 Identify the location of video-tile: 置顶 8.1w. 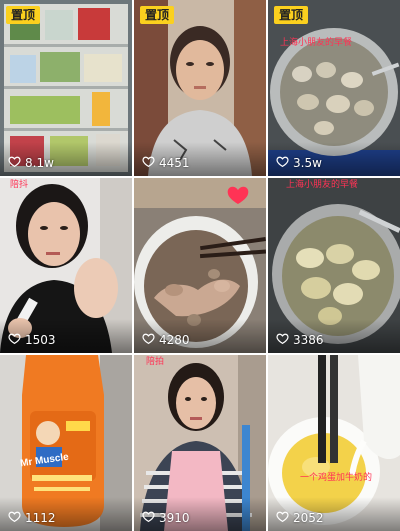
(66, 88).